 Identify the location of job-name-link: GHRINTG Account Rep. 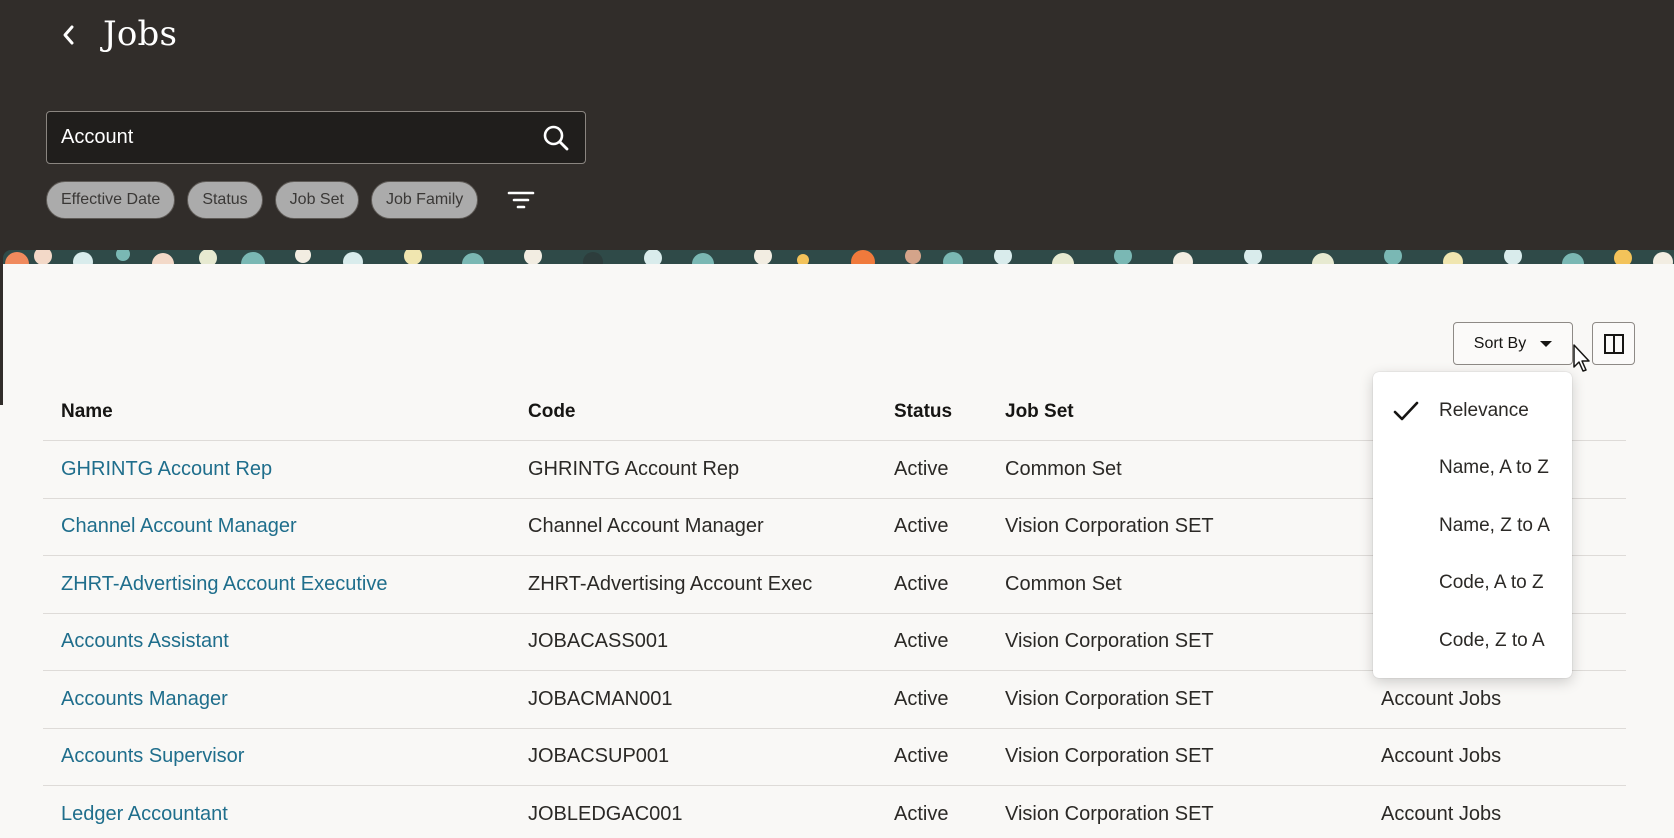
(166, 469).